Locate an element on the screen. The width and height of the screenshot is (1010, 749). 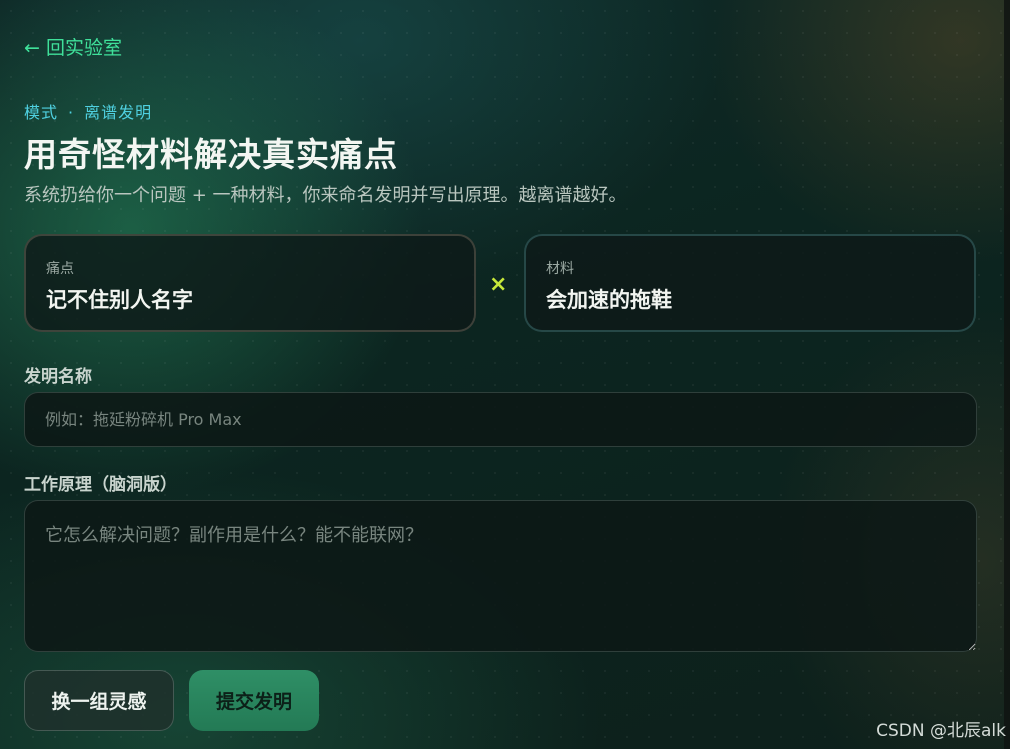
page-subtitle: 系统扔给你一个问题 + 一种材料，你来命名发明并写出原理。越离谱越好。 is located at coordinates (325, 195).